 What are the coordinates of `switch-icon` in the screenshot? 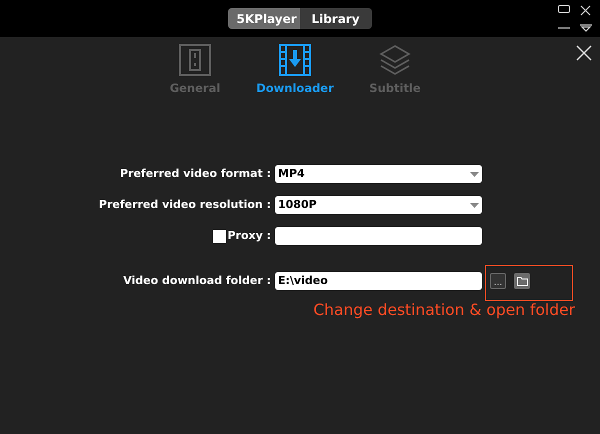 It's located at (195, 60).